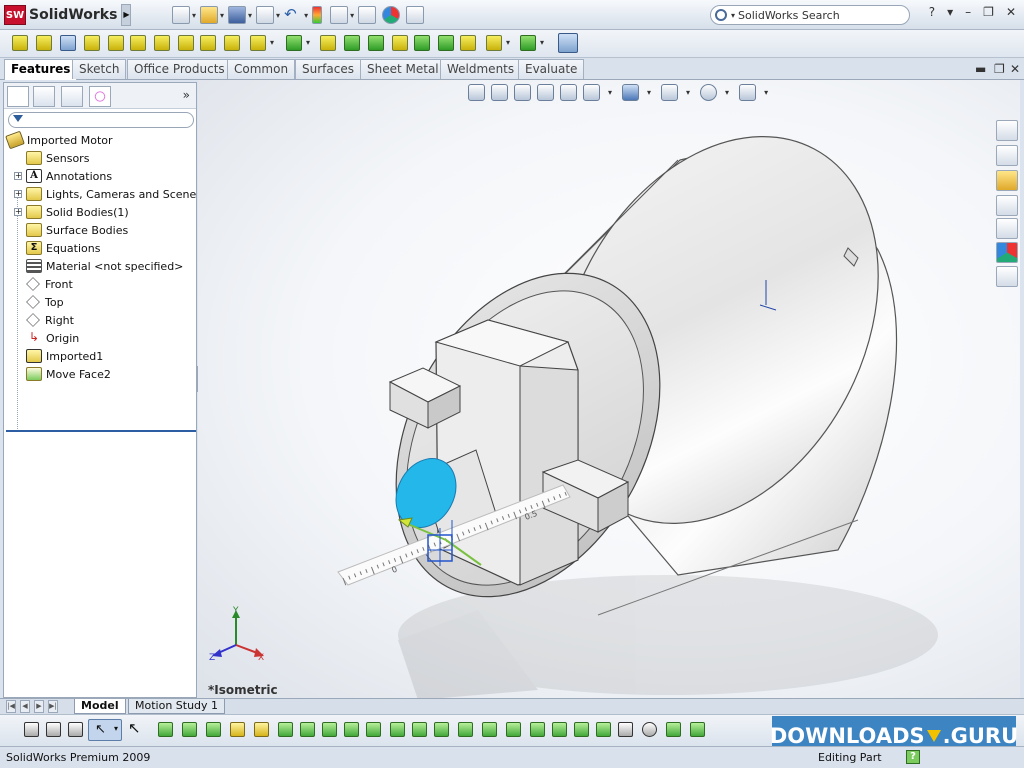 This screenshot has height=768, width=1024. What do you see at coordinates (913, 757) in the screenshot?
I see `help-icon: ?` at bounding box center [913, 757].